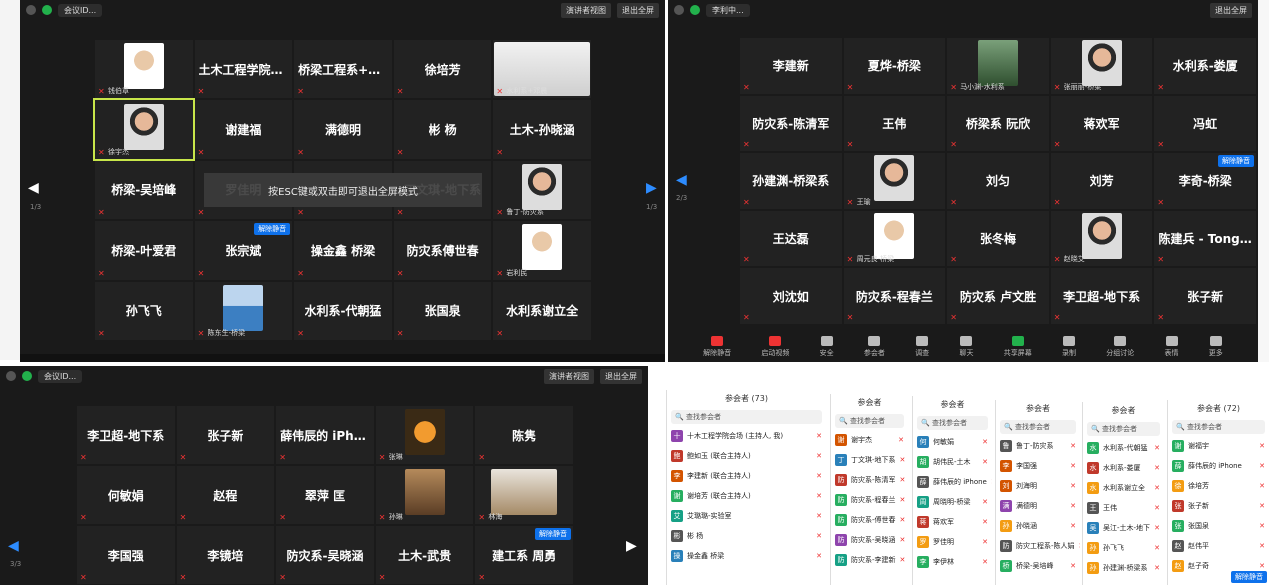 The height and width of the screenshot is (585, 1269). What do you see at coordinates (869, 480) in the screenshot?
I see `participant-row: 防防灾系-陈清军 ✕` at bounding box center [869, 480].